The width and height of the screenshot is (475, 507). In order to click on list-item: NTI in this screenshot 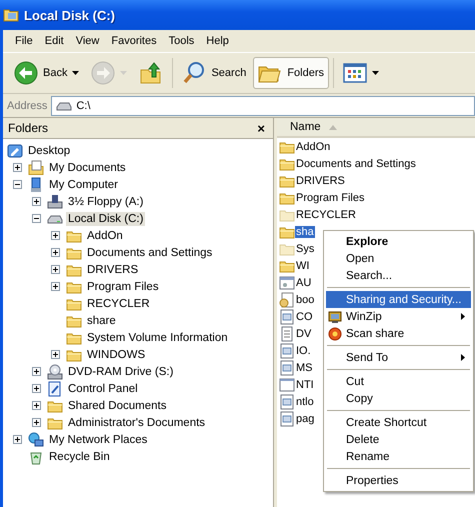, I will do `click(305, 384)`.